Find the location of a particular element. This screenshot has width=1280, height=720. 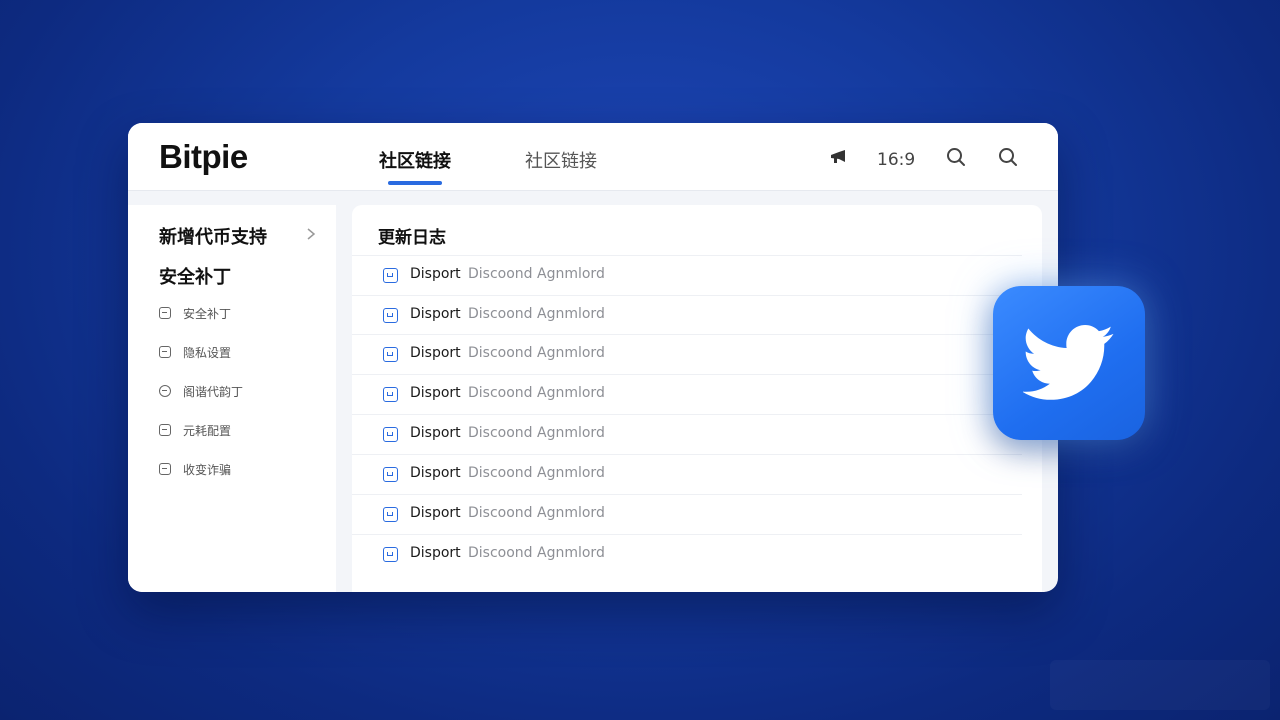

twitter-bird-icon is located at coordinates (1068, 362).